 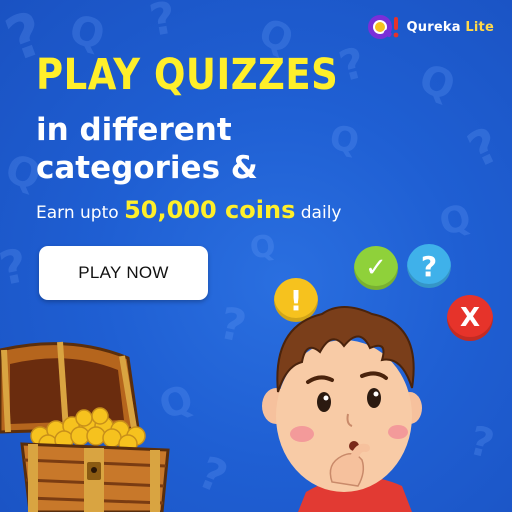 What do you see at coordinates (187, 75) in the screenshot?
I see `headline: PLAY QUIZZES` at bounding box center [187, 75].